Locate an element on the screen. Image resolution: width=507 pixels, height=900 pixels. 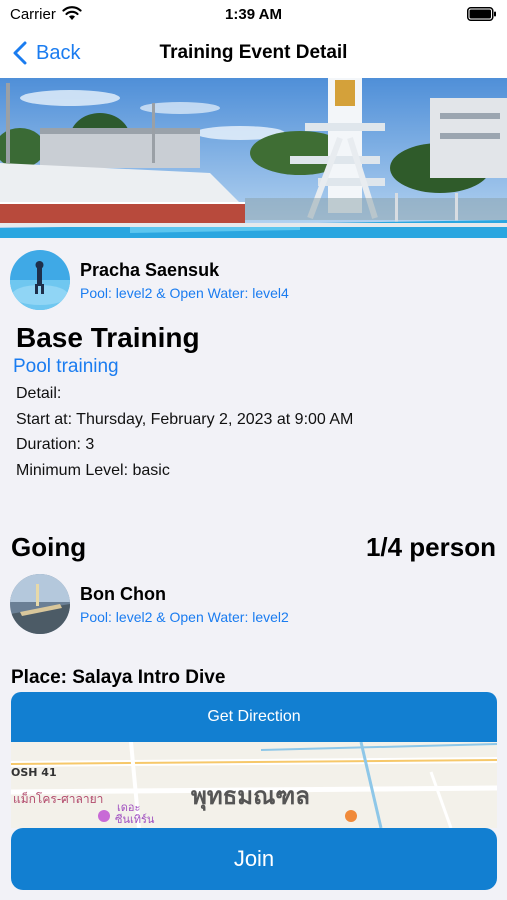
going-count: 1/4 person is located at coordinates (430, 547).